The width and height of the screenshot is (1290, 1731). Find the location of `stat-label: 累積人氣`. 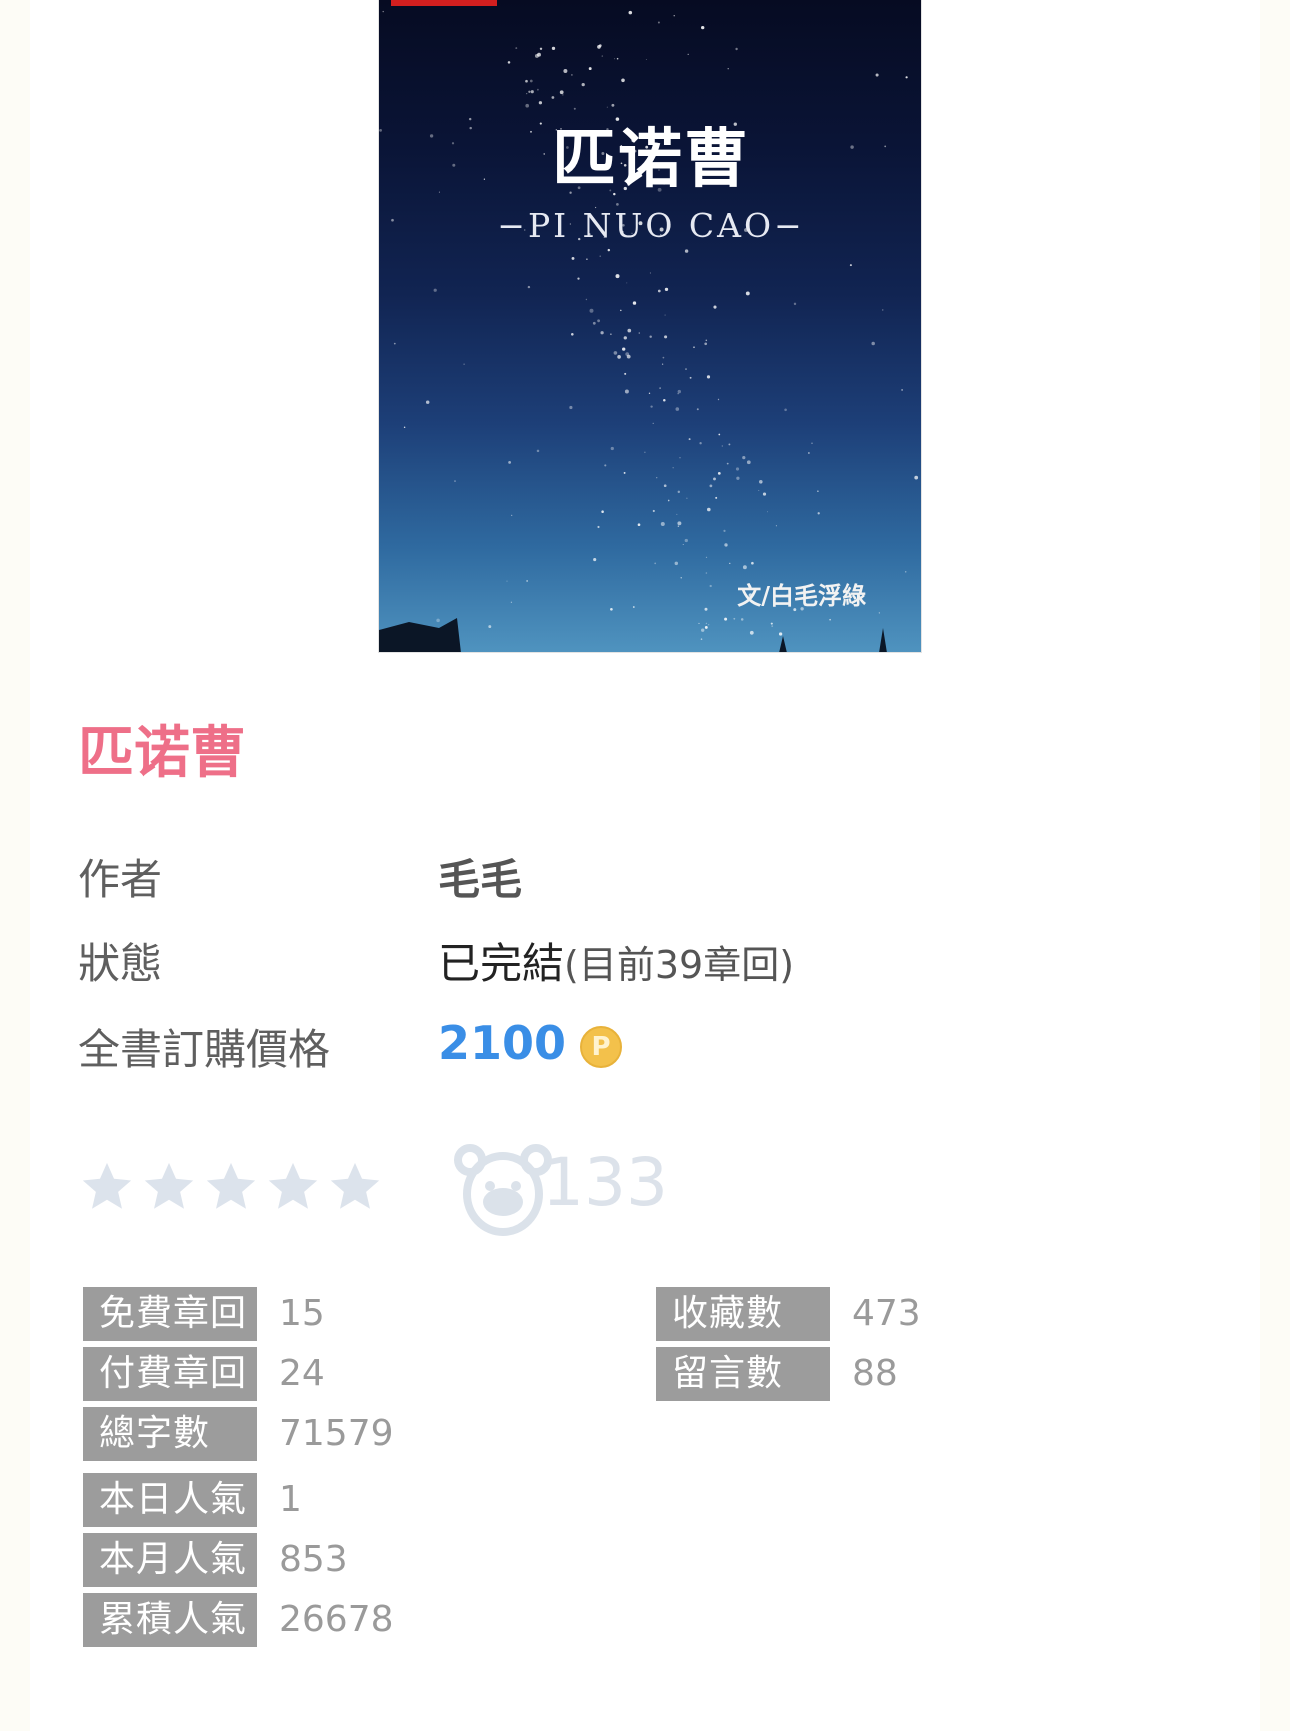

stat-label: 累積人氣 is located at coordinates (170, 1620).